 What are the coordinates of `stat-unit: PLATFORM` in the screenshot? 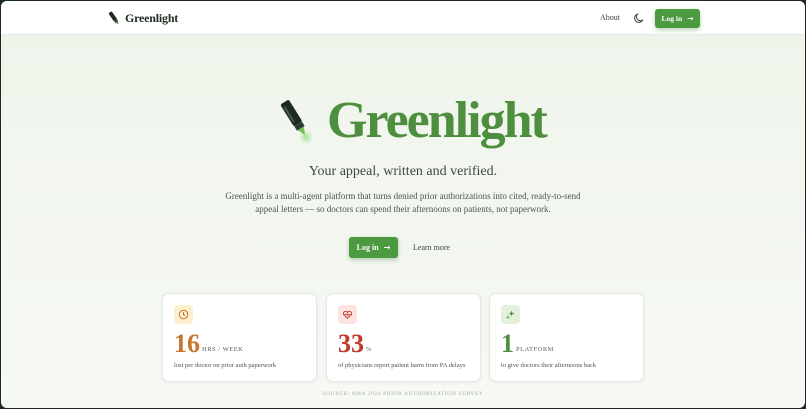 It's located at (535, 349).